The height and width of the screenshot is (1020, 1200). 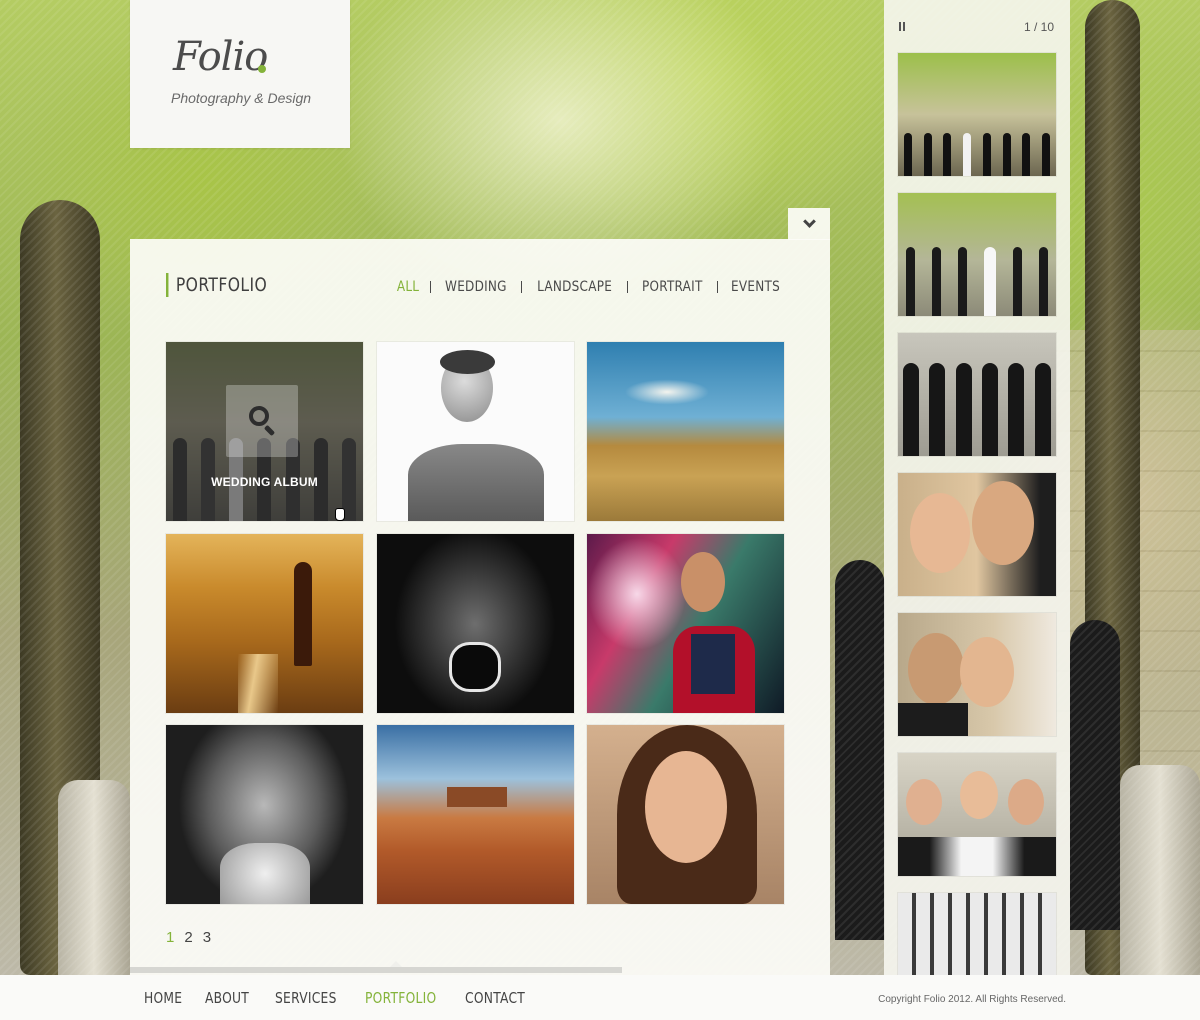 I want to click on wedding-gate-photo, so click(x=977, y=114).